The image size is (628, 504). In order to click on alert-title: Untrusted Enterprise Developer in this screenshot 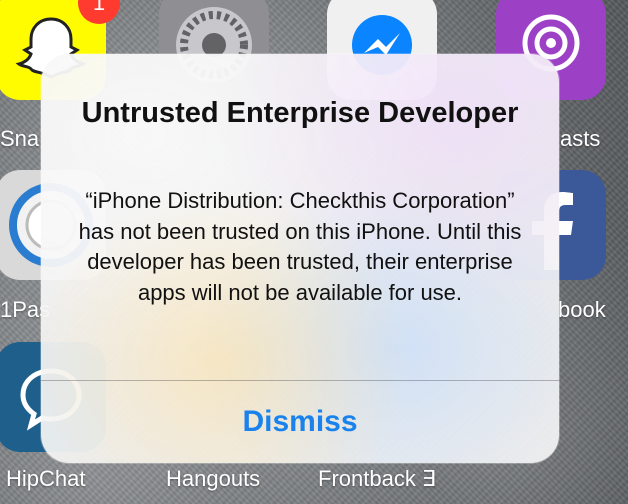, I will do `click(300, 113)`.